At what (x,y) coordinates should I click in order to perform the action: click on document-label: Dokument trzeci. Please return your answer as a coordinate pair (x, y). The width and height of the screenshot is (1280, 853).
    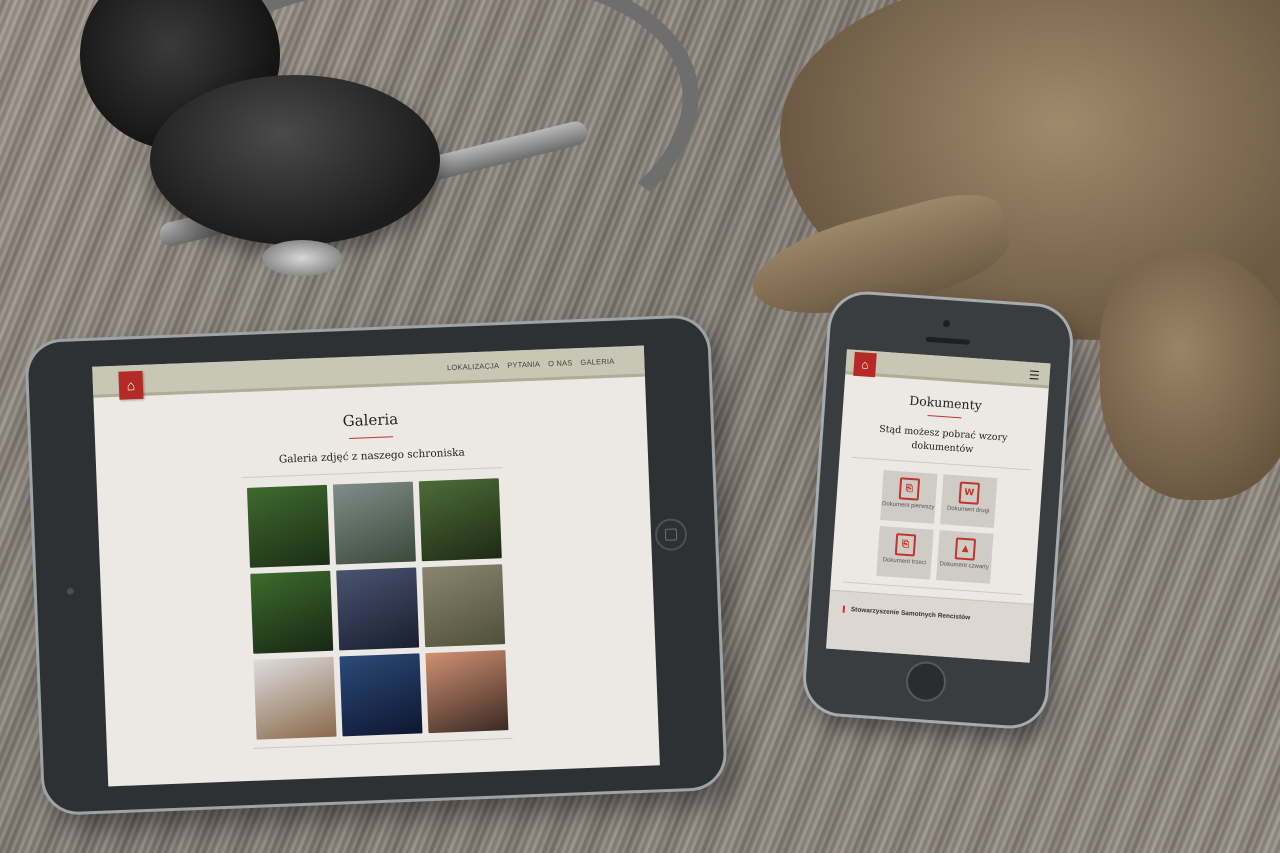
    Looking at the image, I should click on (904, 562).